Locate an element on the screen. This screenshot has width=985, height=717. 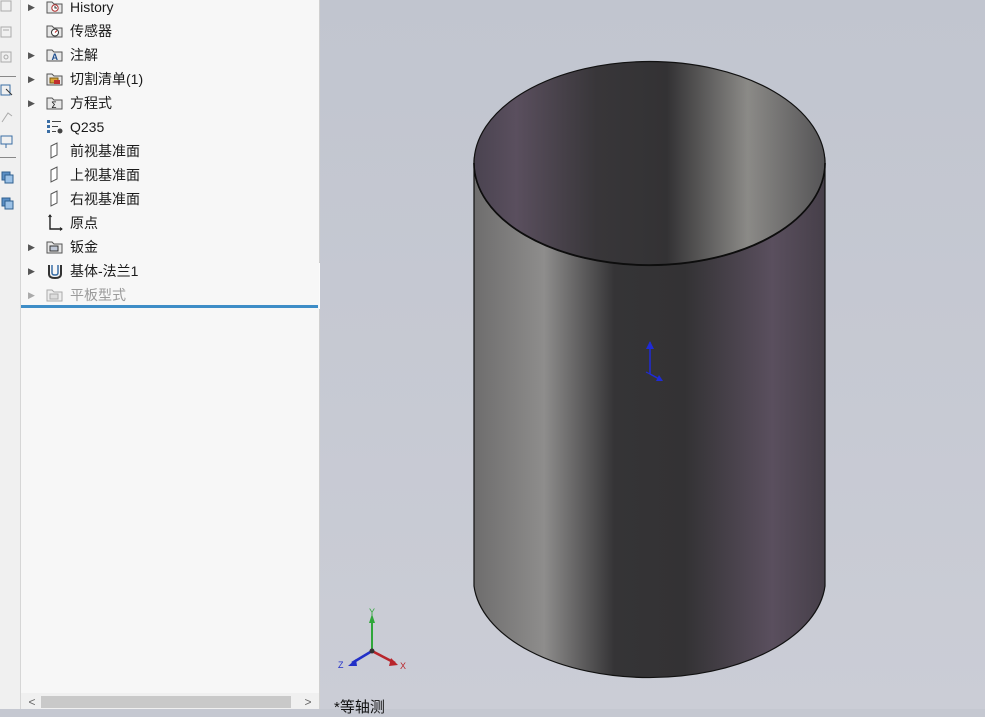
view-orientation-label: *等轴测 is located at coordinates (359, 707).